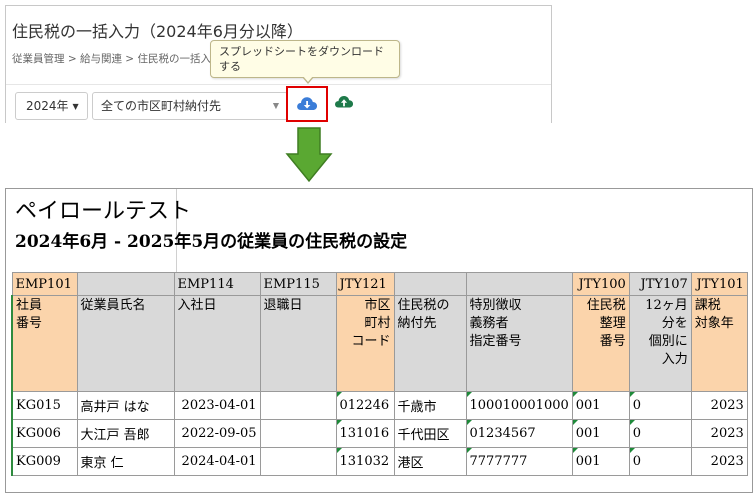  I want to click on header-designated-number: 特別徴収 義務者 指定番号, so click(519, 343).